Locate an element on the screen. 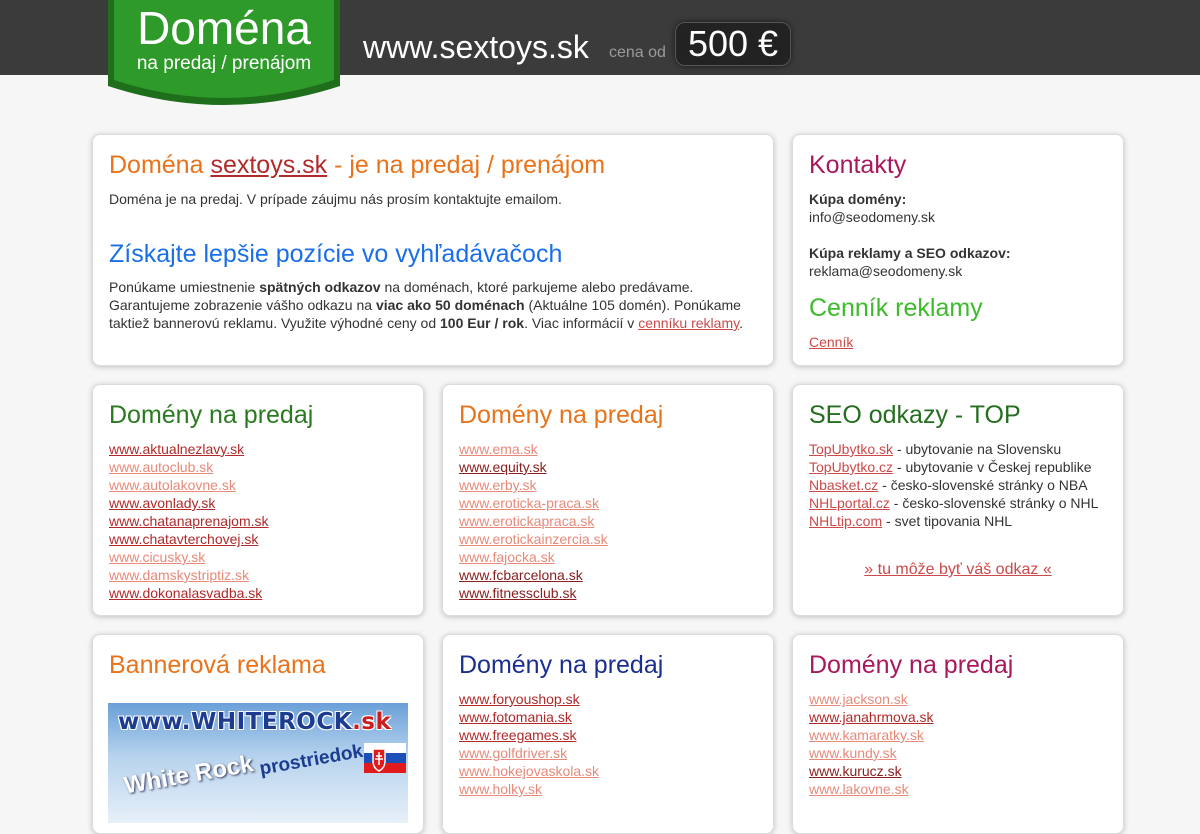 The image size is (1200, 834). domain-link: www.fotomania.sk is located at coordinates (515, 717).